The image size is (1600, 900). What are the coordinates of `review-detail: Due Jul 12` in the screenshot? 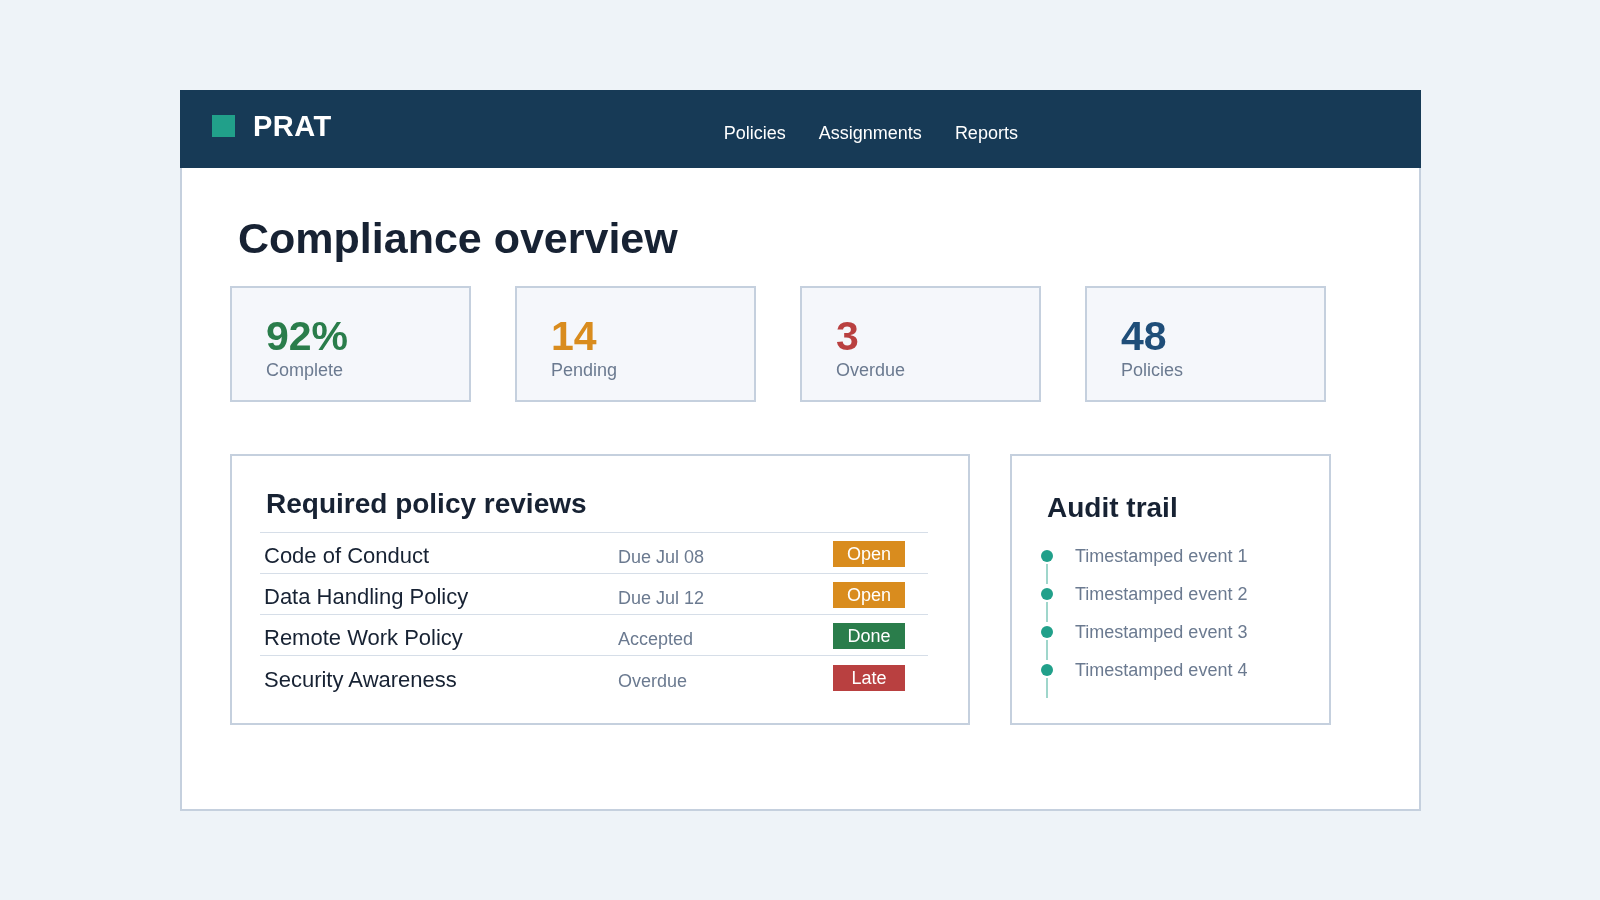 It's located at (662, 598).